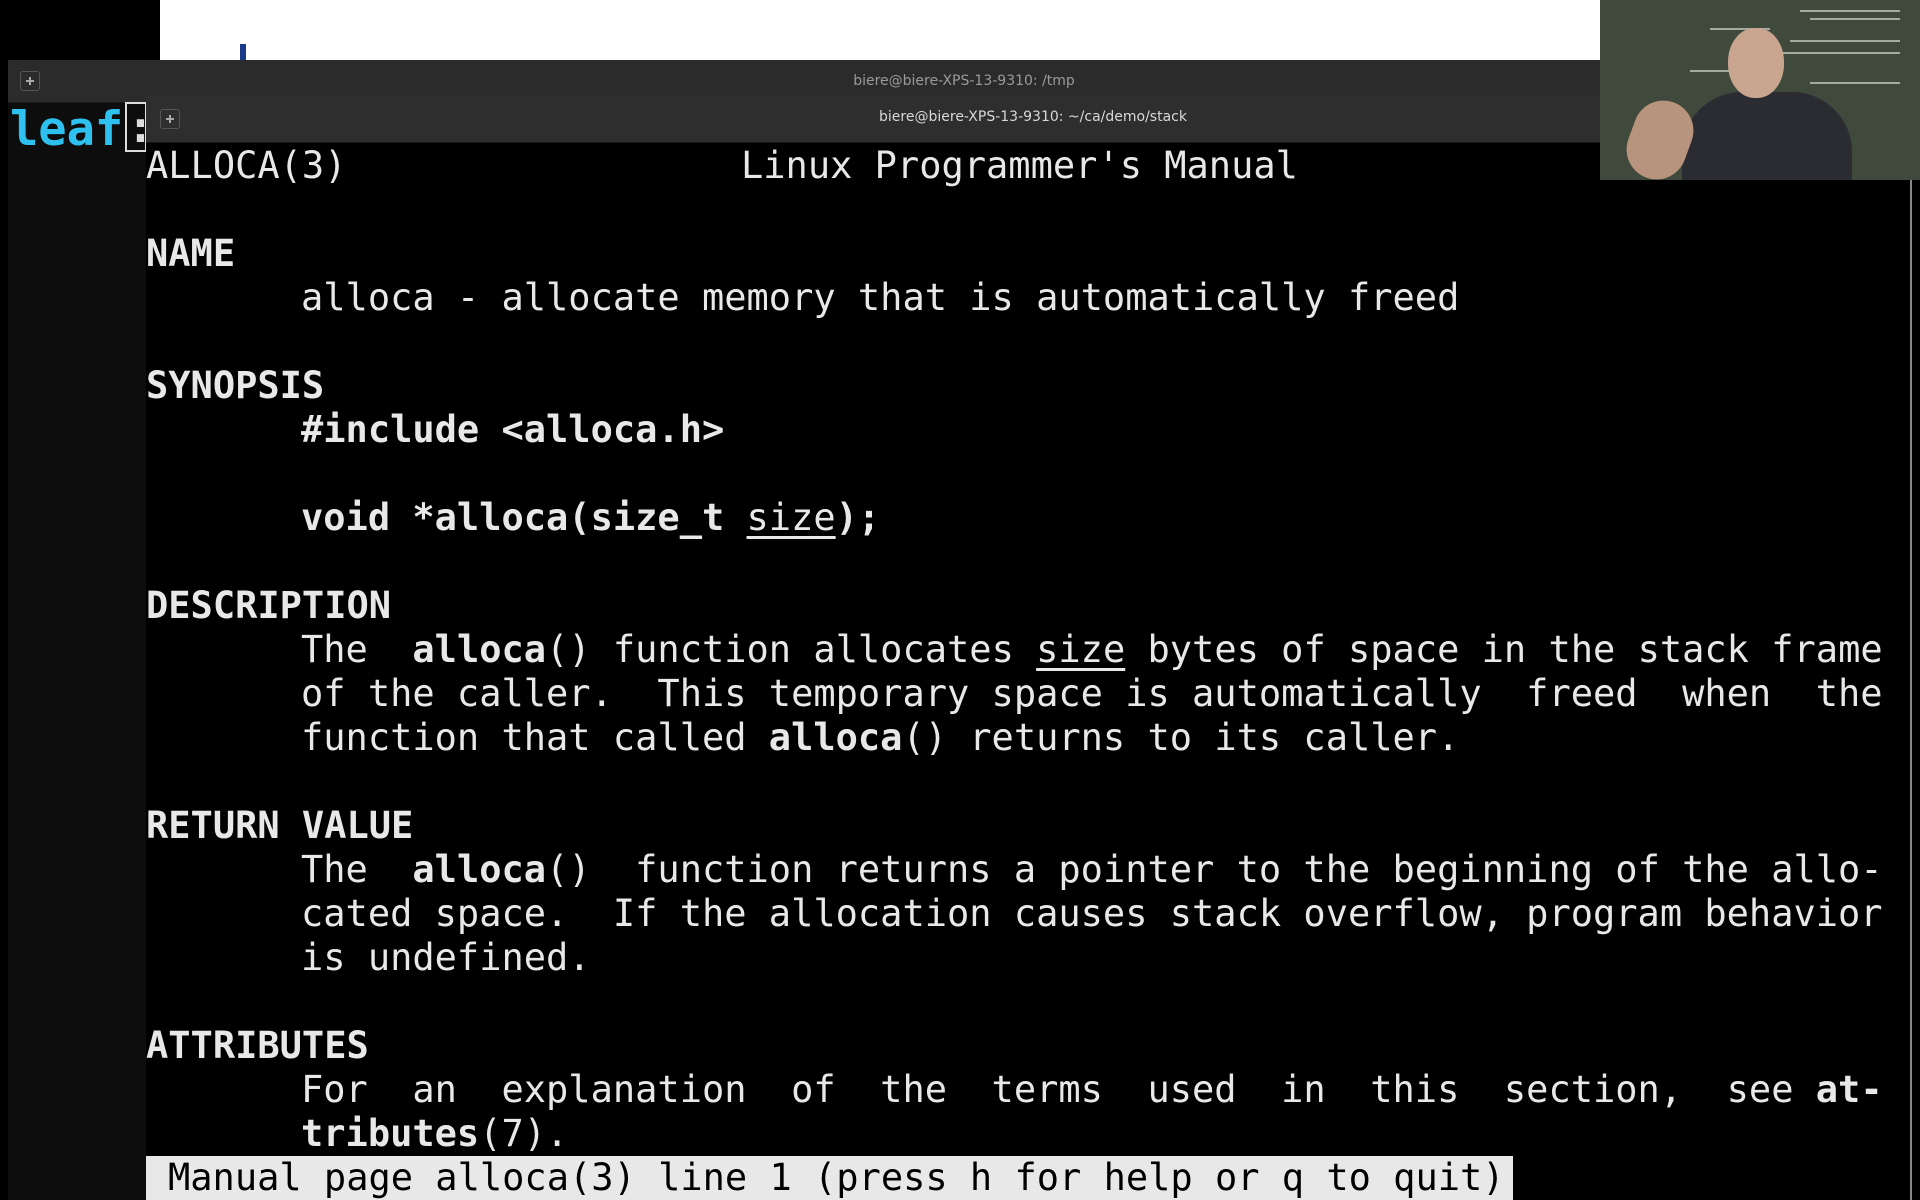 The height and width of the screenshot is (1200, 1920). I want to click on section-heading-synopsis: SYNOPSIS, so click(235, 385).